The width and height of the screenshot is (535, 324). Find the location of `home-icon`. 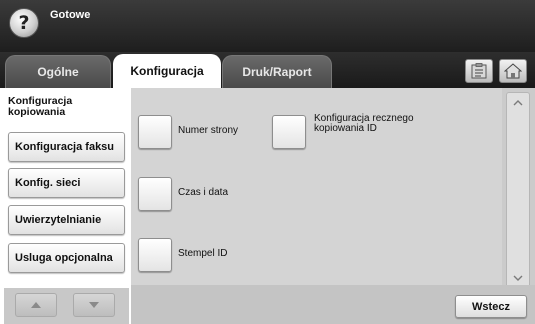

home-icon is located at coordinates (513, 71).